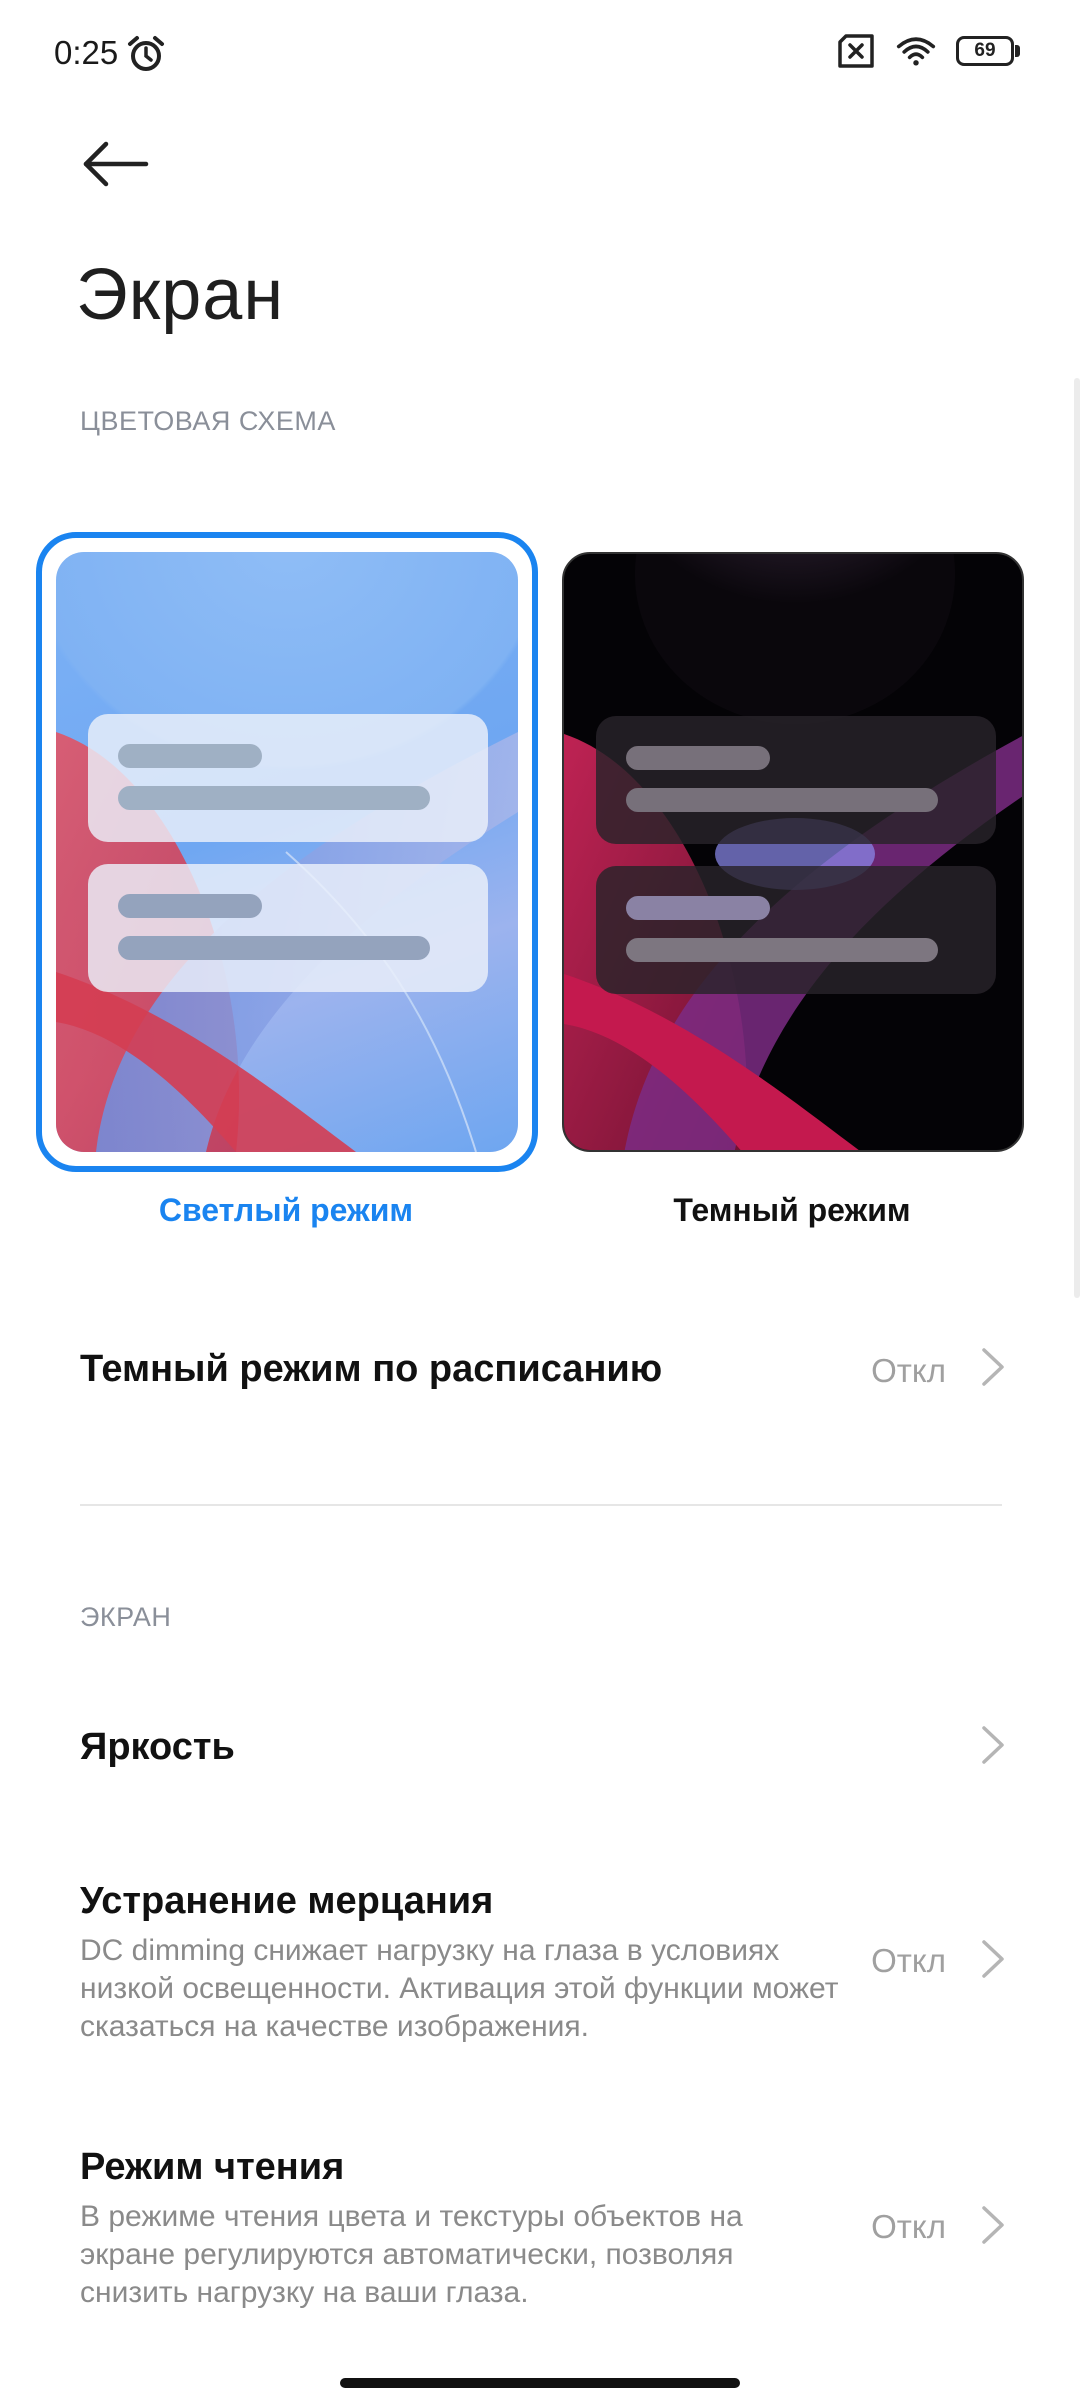 The width and height of the screenshot is (1080, 2400). What do you see at coordinates (1077, 838) in the screenshot?
I see `scrollbar` at bounding box center [1077, 838].